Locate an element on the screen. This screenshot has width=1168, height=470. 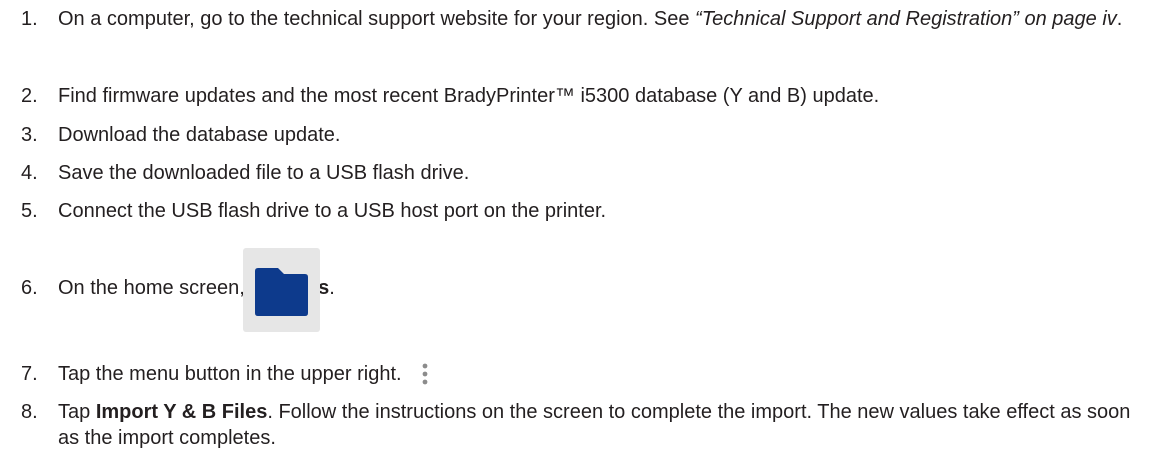
folder-icon is located at coordinates (281, 292).